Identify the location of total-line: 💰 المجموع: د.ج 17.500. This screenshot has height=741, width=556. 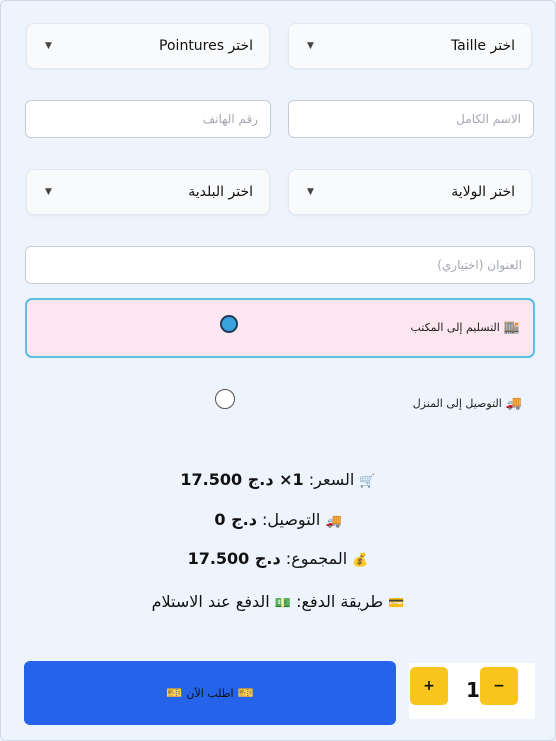
(278, 558).